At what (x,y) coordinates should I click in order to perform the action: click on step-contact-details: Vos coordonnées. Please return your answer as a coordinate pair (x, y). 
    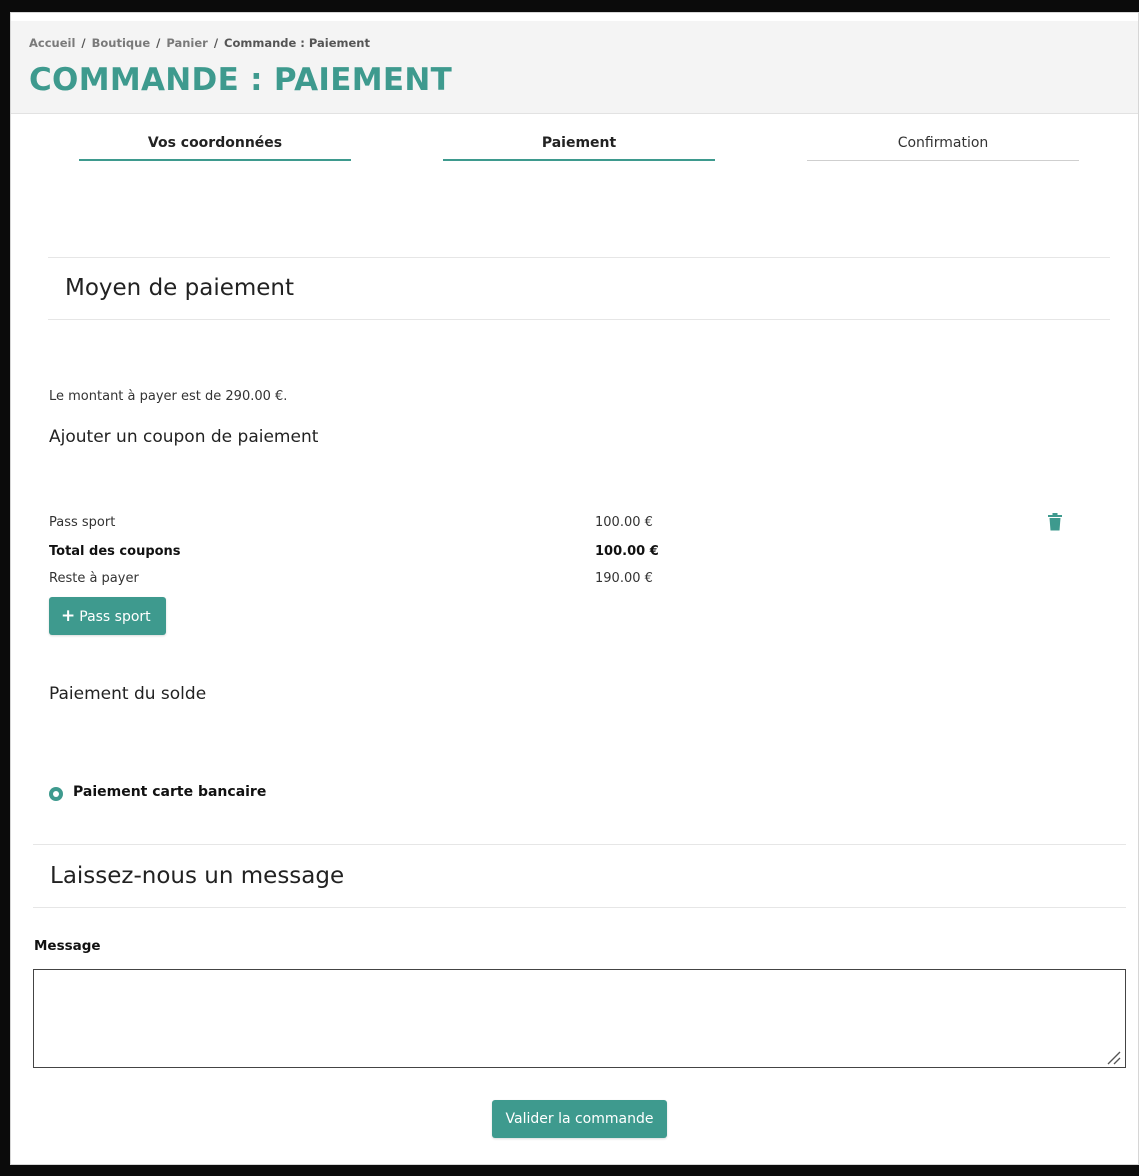
    Looking at the image, I should click on (215, 148).